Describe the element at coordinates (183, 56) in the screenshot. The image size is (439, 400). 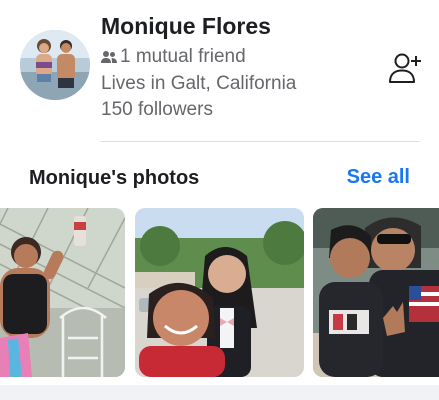
I see `mutual-friends-label: 1 mutual friend` at that location.